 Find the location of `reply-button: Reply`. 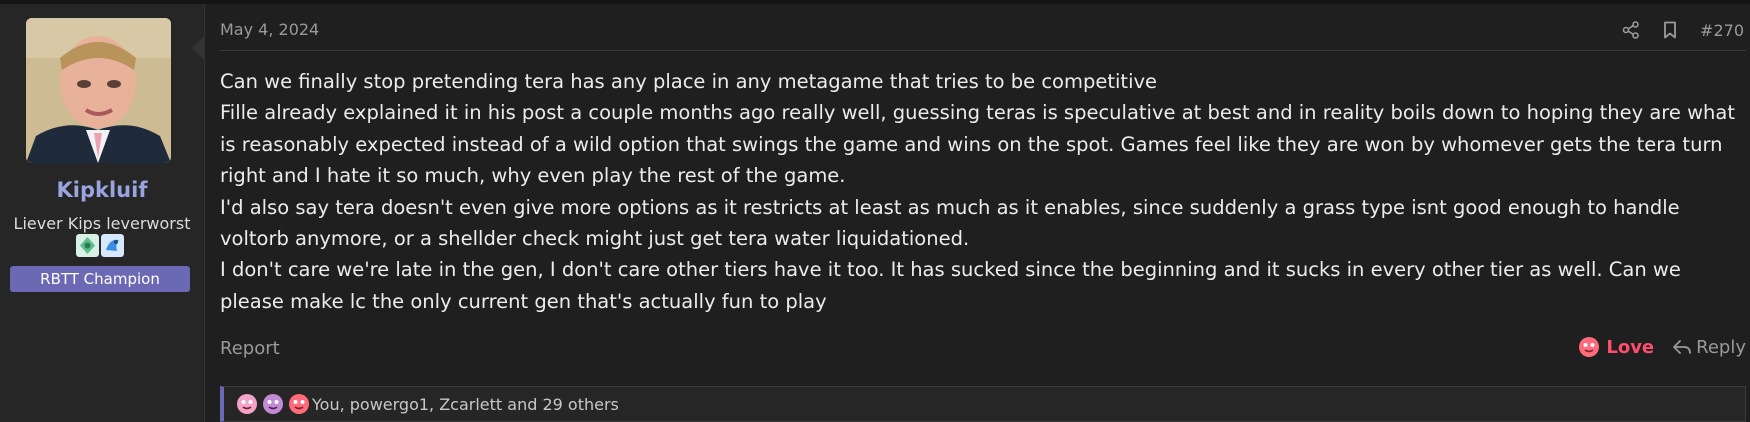

reply-button: Reply is located at coordinates (1709, 347).